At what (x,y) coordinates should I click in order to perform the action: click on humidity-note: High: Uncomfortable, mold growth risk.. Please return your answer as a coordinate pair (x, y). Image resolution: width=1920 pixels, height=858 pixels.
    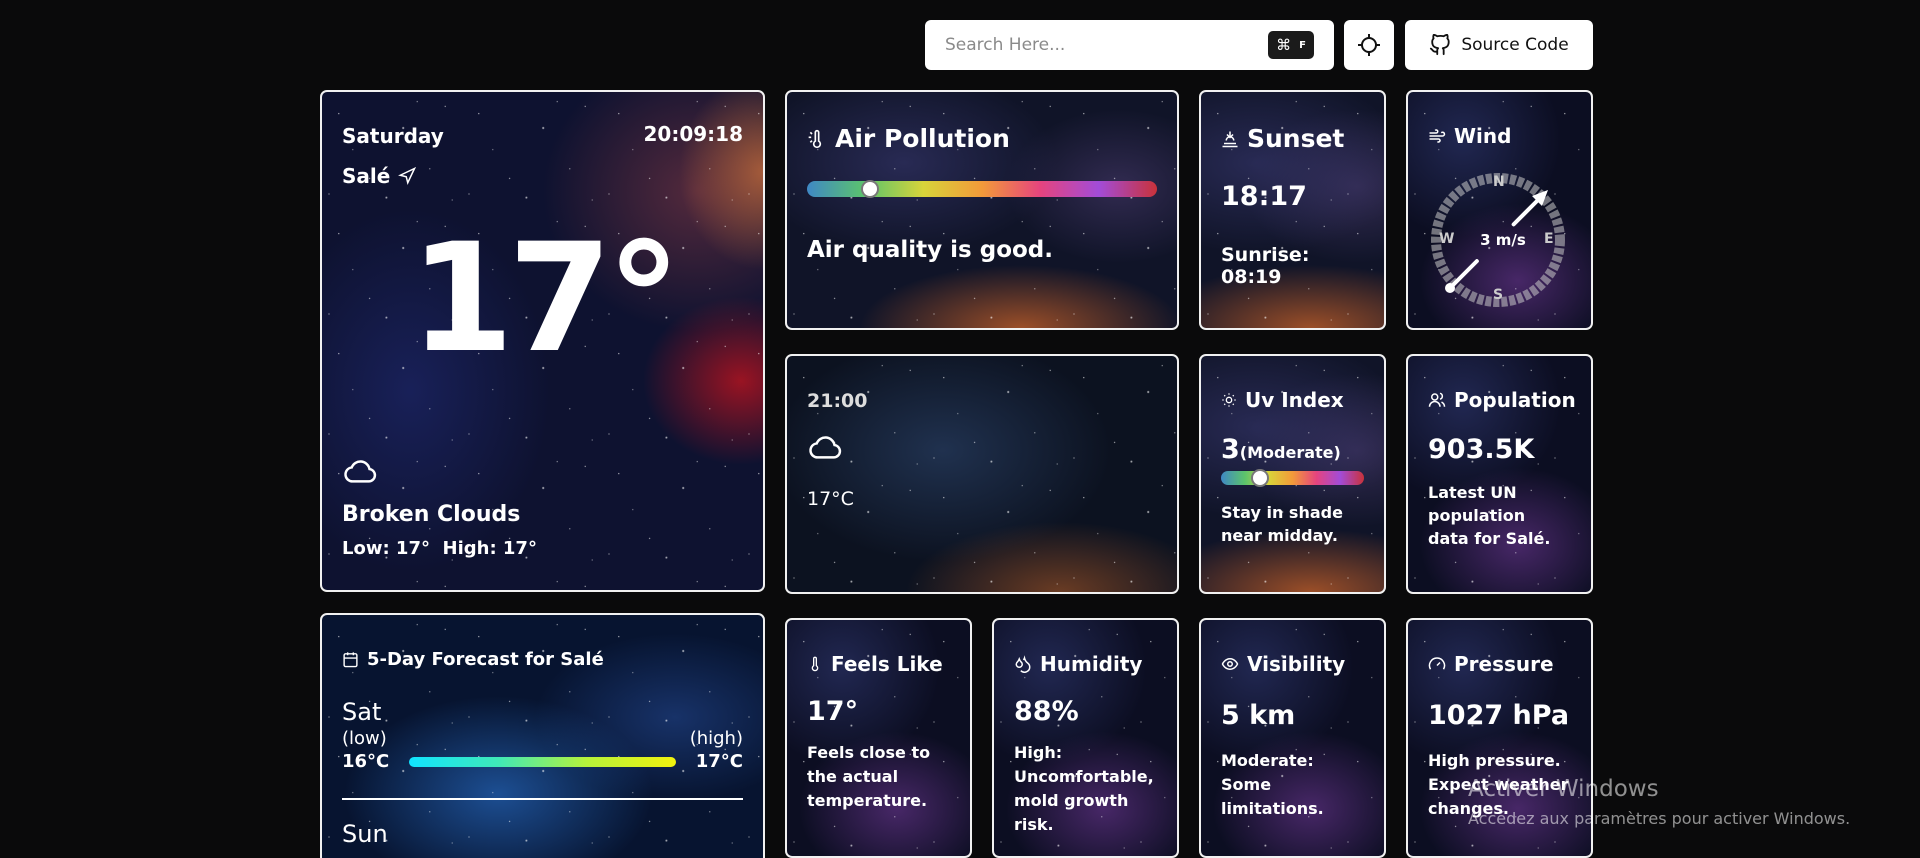
    Looking at the image, I should click on (1084, 788).